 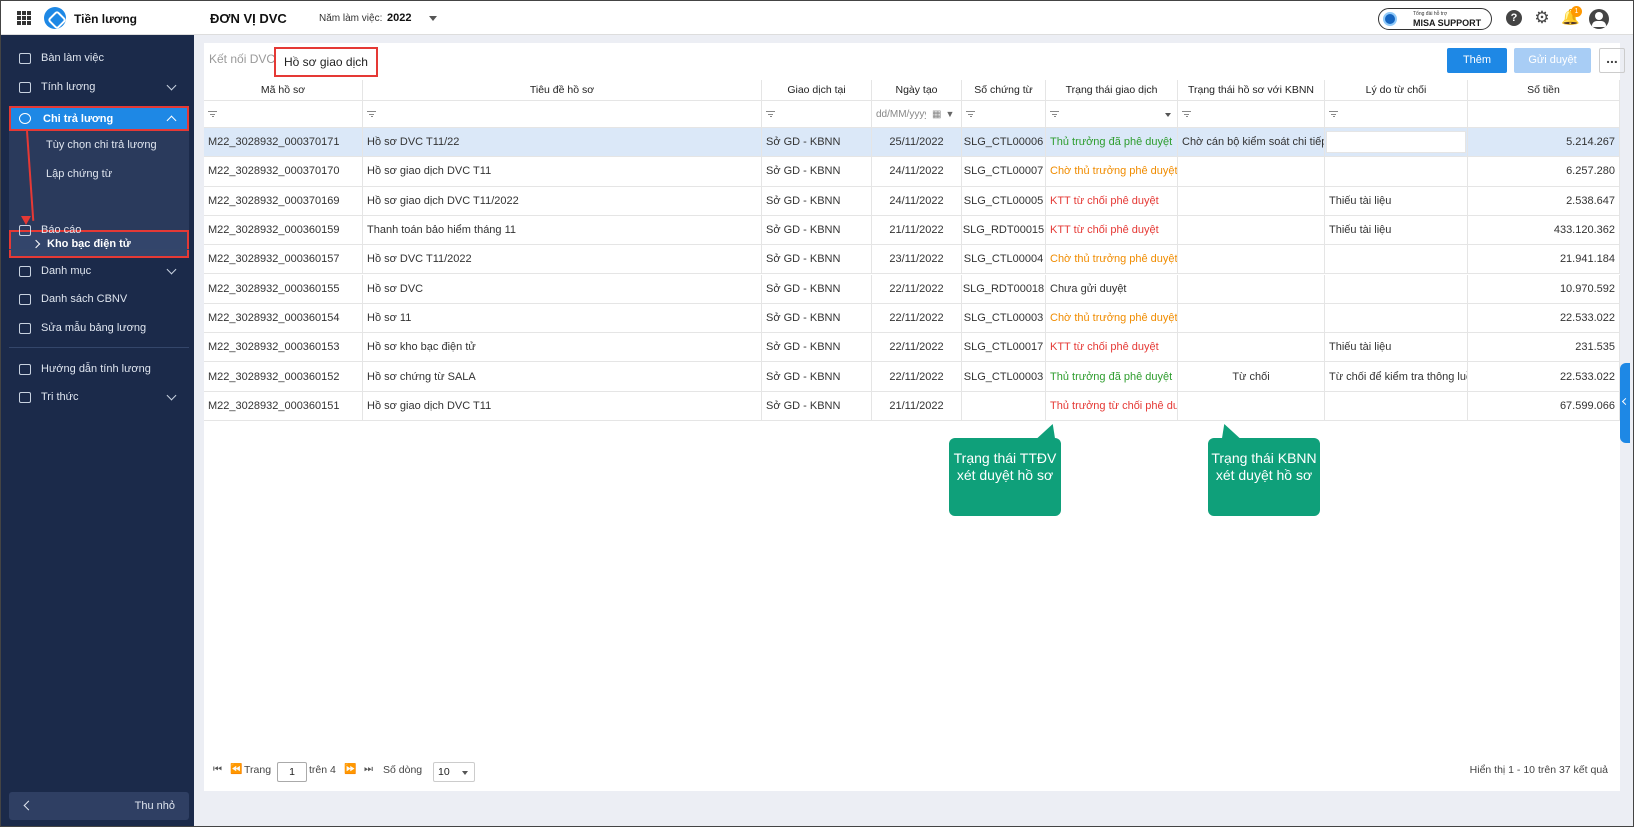 I want to click on column-header: Trạng thái hồ sơ với KBNN, so click(x=1251, y=90).